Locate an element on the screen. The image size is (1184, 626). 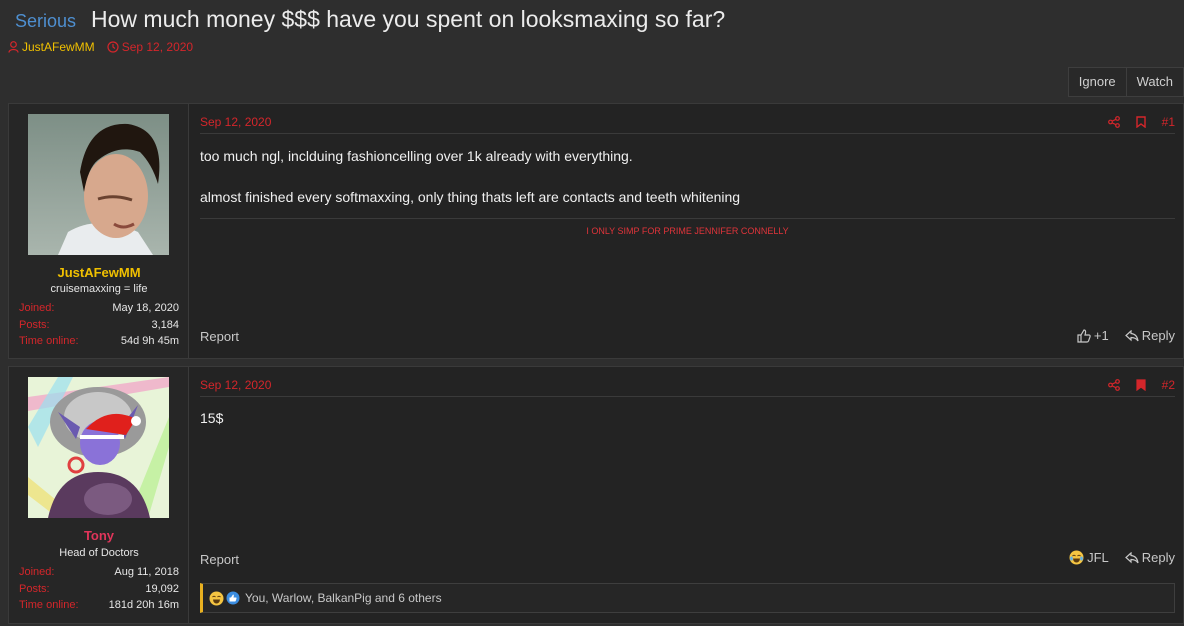
clock-icon is located at coordinates (113, 47).